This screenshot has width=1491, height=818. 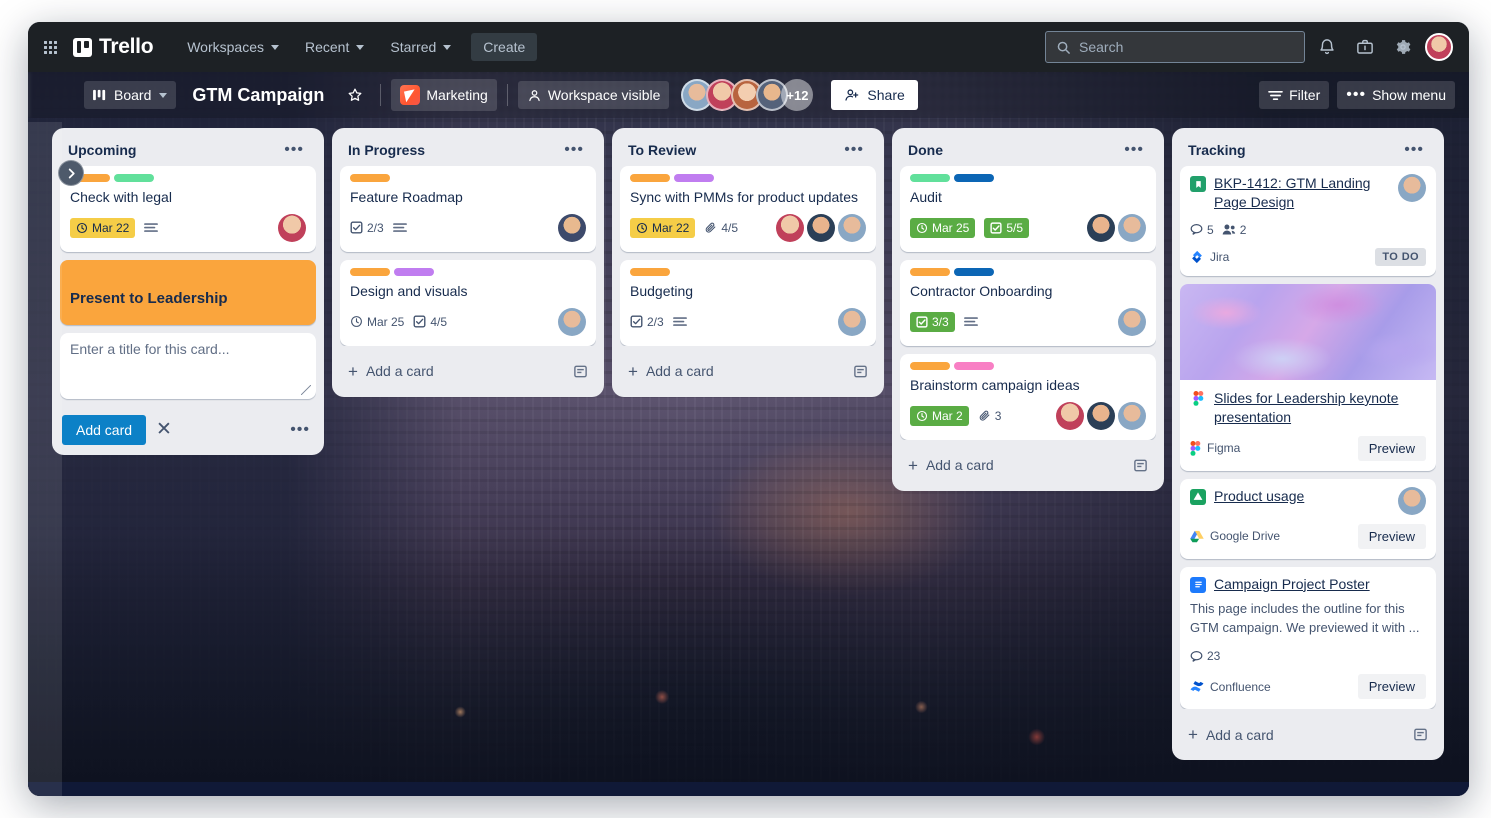 What do you see at coordinates (974, 365) in the screenshot?
I see `label-pink` at bounding box center [974, 365].